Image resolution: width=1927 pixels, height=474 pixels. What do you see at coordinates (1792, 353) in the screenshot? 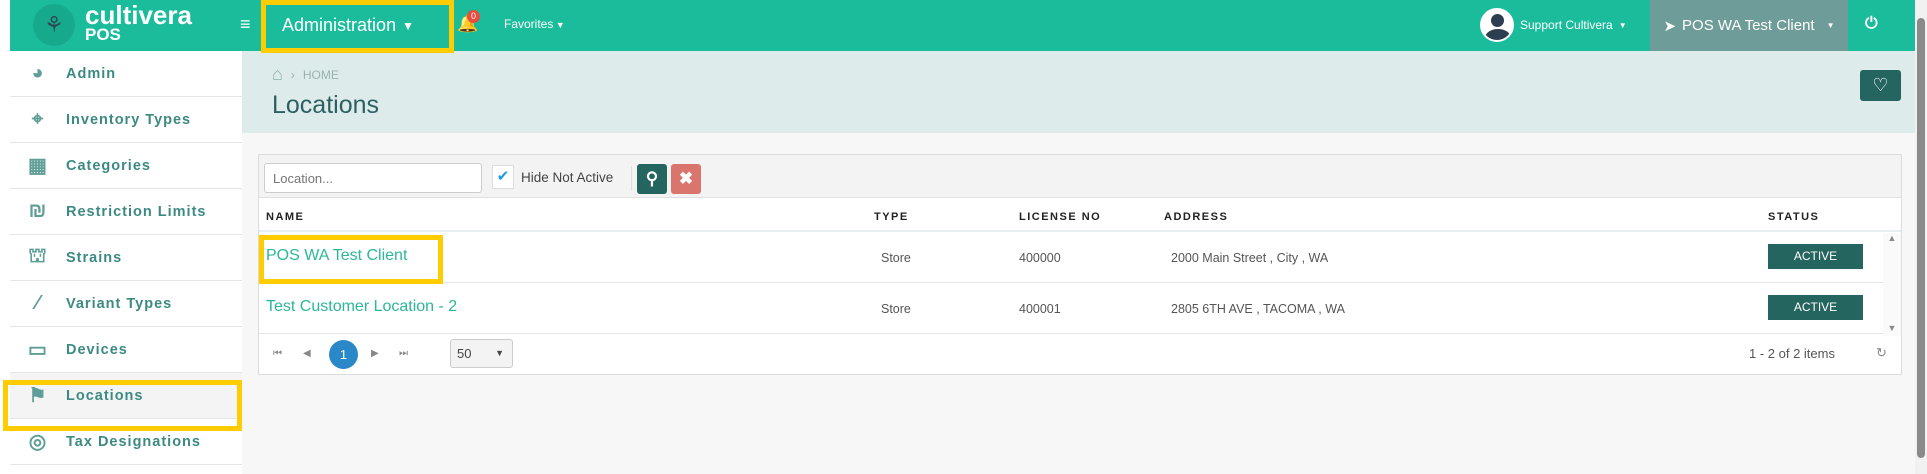
I see `pager-summary: 1 - 2 of 2 items` at bounding box center [1792, 353].